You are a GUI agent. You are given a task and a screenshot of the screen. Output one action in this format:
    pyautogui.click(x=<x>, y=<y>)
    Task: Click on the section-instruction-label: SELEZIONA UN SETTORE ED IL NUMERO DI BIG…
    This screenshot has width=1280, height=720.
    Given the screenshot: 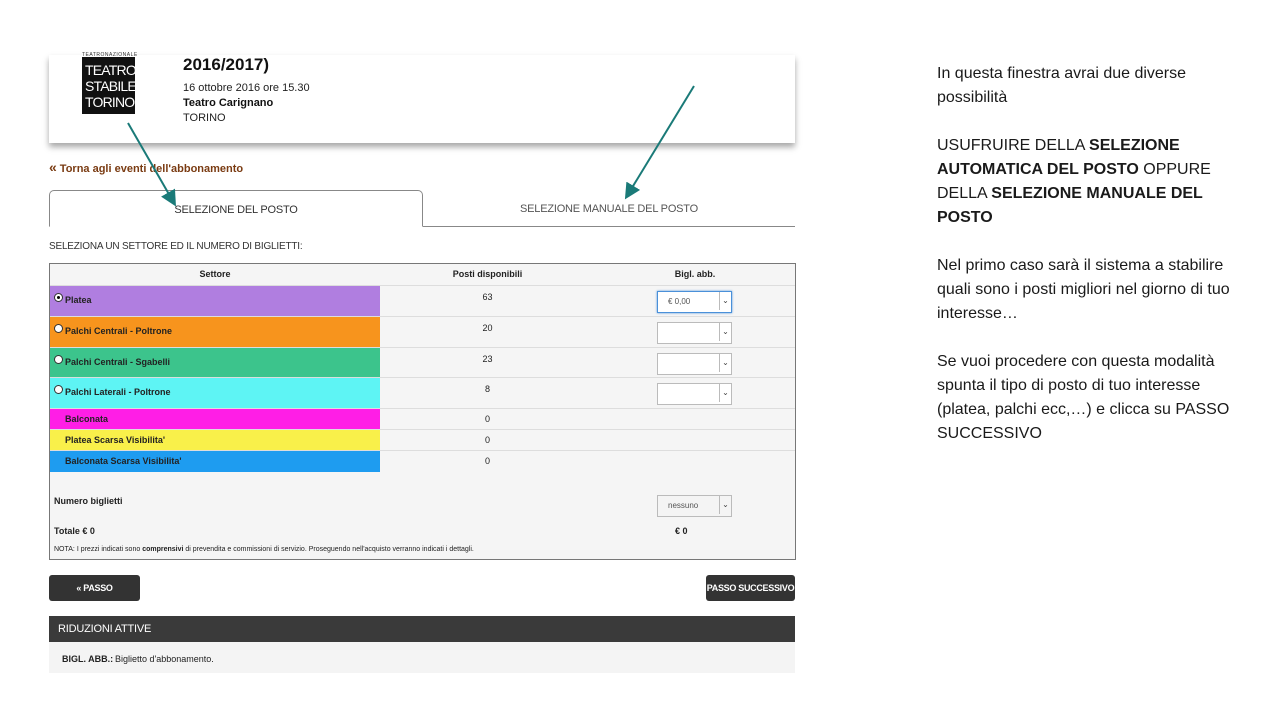 What is the action you would take?
    pyautogui.click(x=176, y=246)
    